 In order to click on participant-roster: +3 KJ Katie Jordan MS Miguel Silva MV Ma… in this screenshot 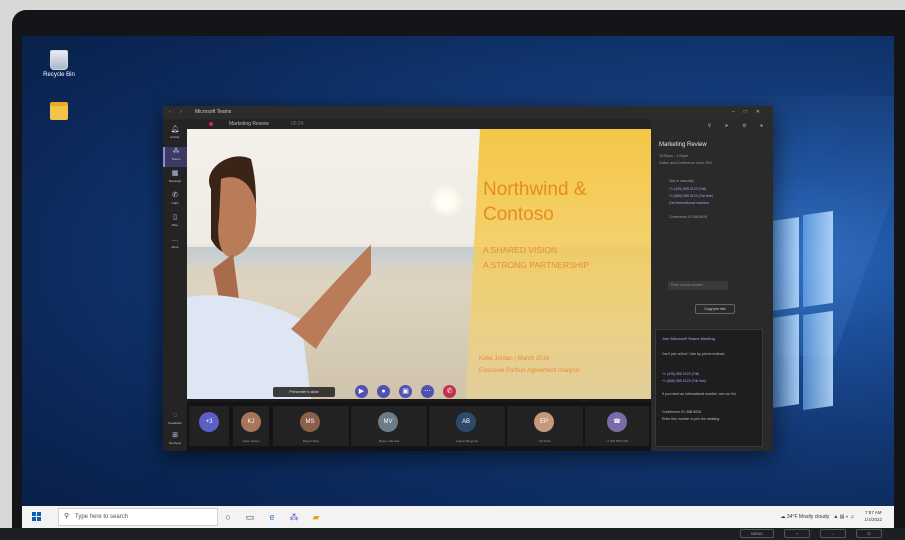, I will do `click(419, 426)`.